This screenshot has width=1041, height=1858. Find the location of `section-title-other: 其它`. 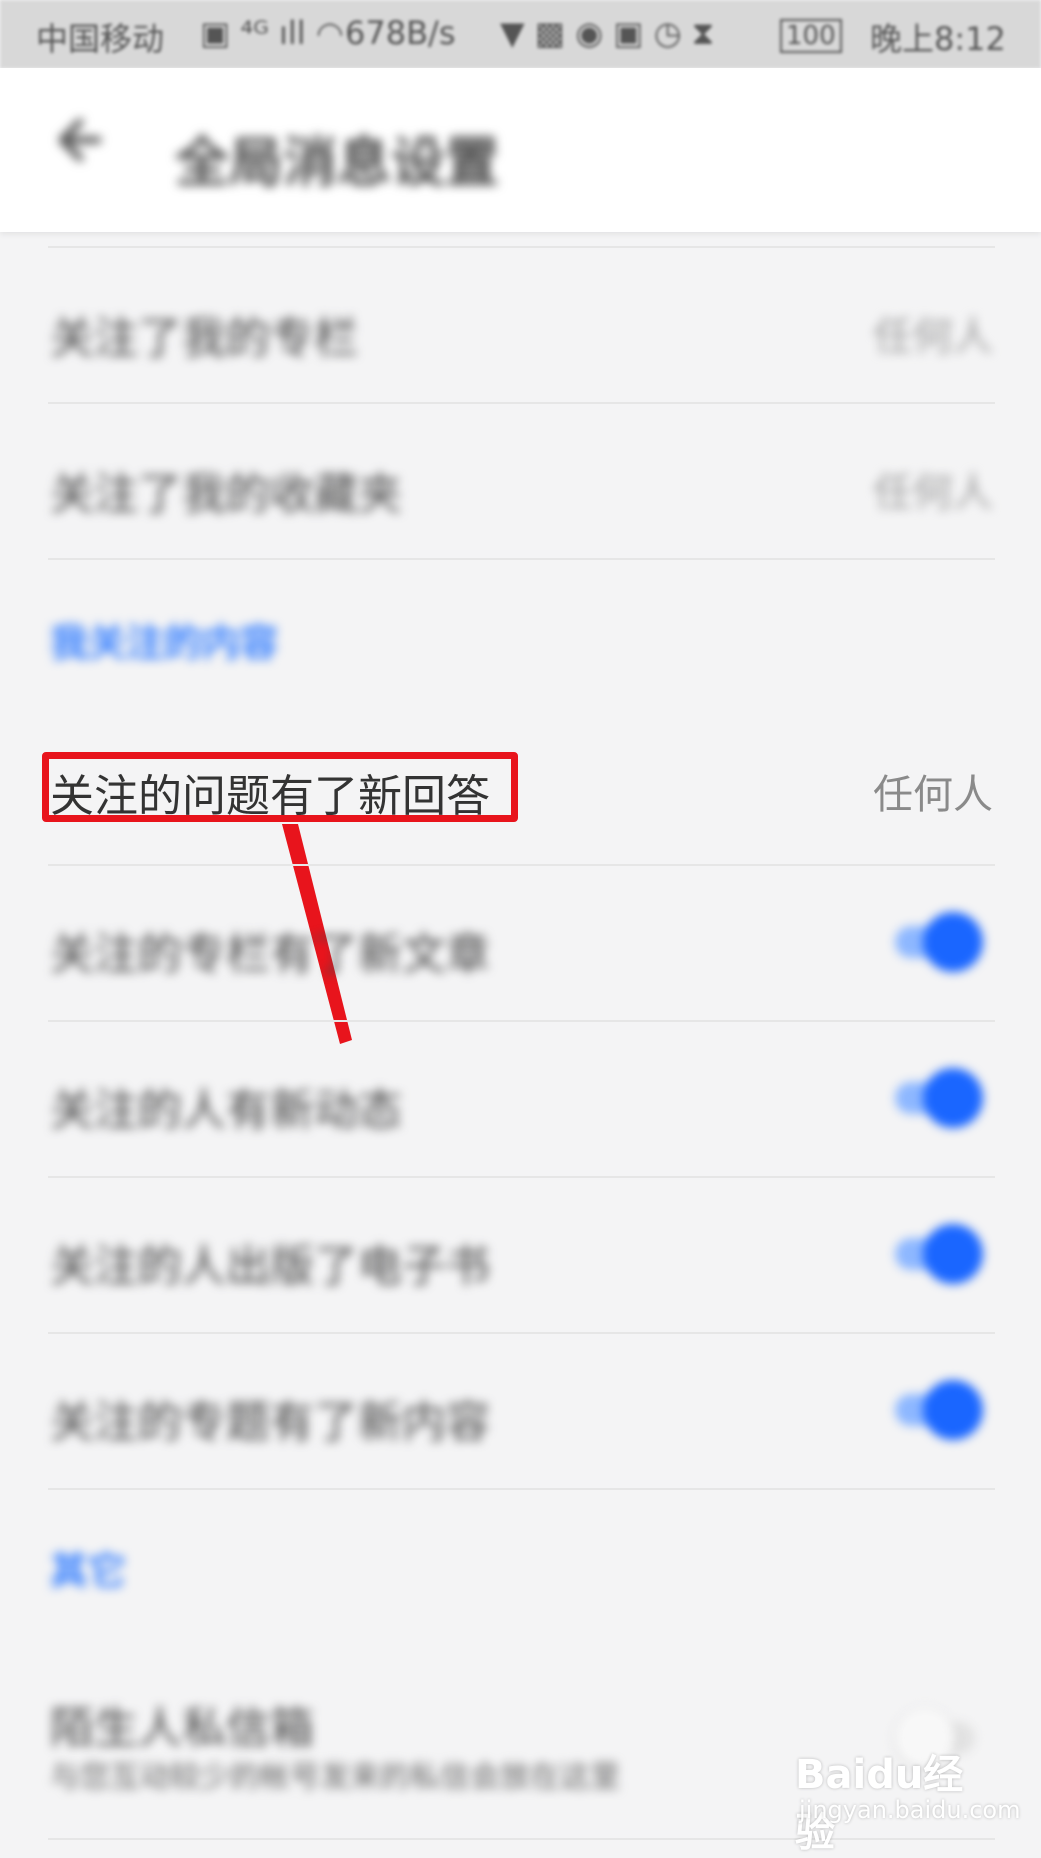

section-title-other: 其它 is located at coordinates (88, 1571).